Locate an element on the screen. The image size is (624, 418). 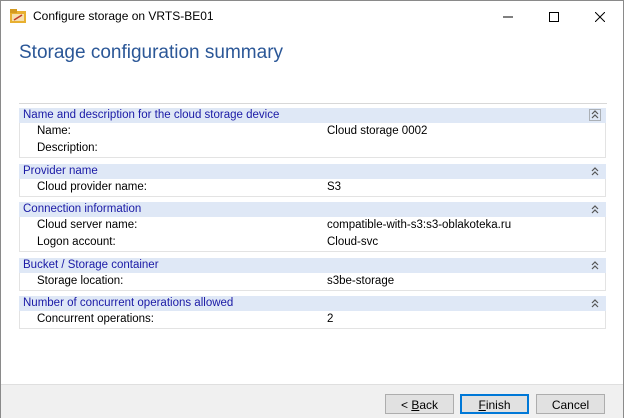
section-title: Provider name is located at coordinates (60, 171).